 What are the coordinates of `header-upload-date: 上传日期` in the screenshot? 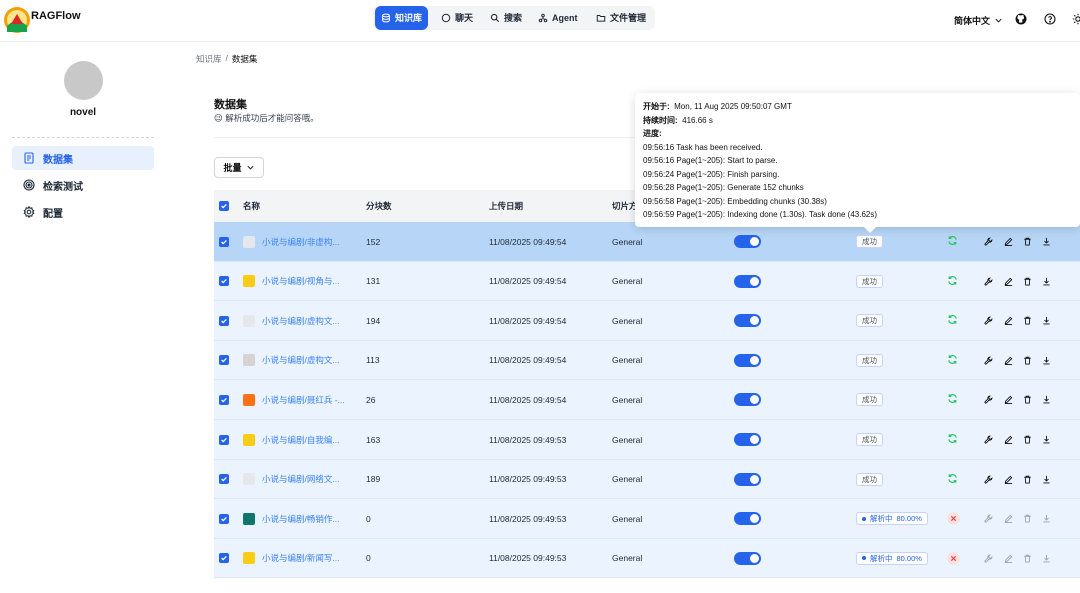 It's located at (506, 206).